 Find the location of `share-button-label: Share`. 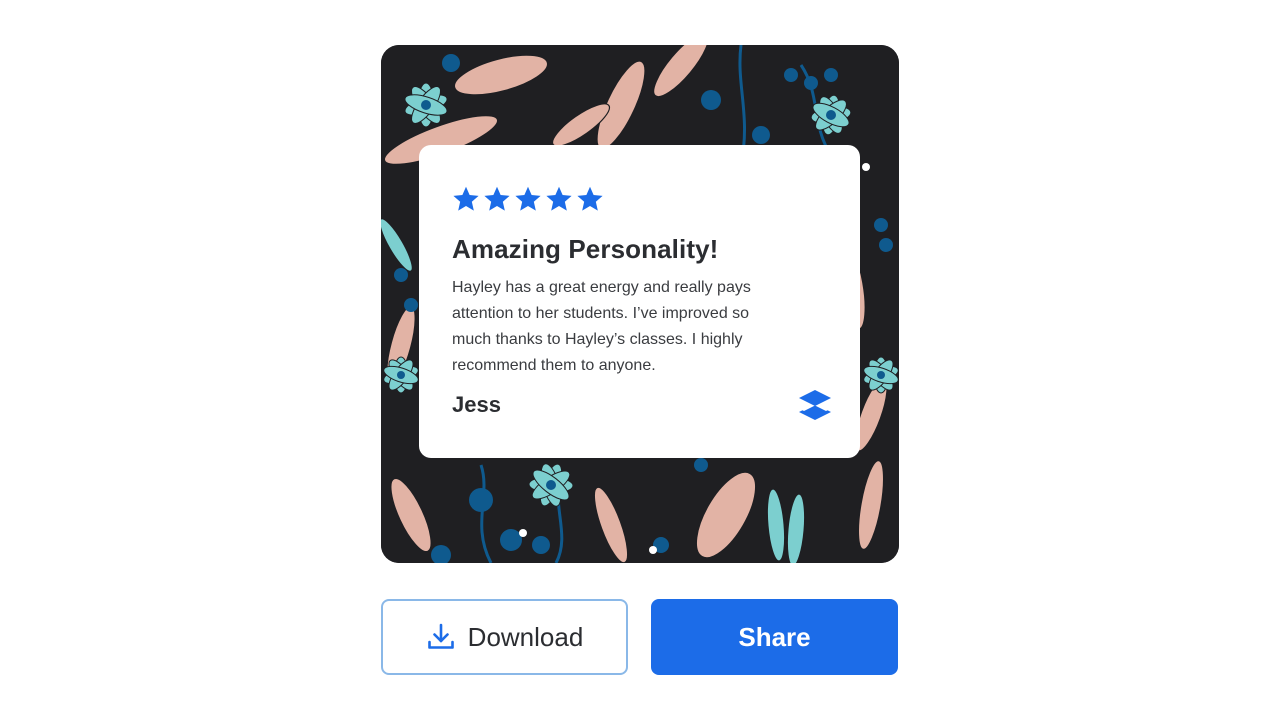

share-button-label: Share is located at coordinates (774, 636).